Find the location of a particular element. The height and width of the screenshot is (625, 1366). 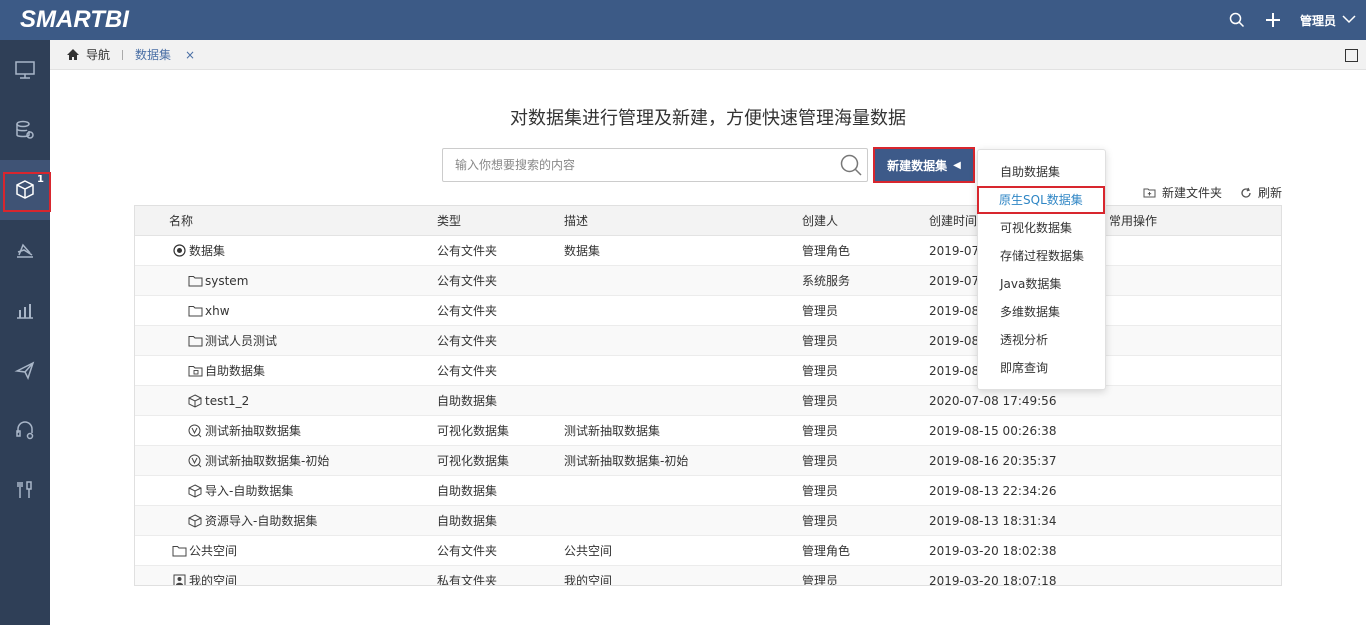

visual-dataset-icon is located at coordinates (195, 461).